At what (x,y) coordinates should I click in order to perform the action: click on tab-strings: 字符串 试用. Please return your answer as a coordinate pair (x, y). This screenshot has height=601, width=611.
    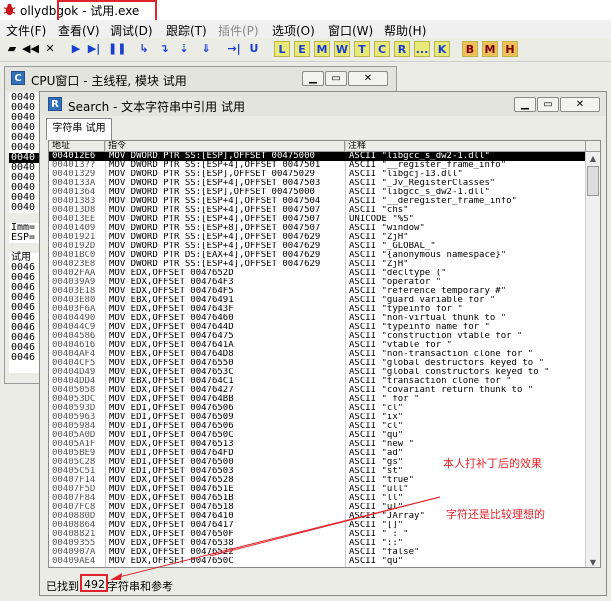
    Looking at the image, I should click on (79, 129).